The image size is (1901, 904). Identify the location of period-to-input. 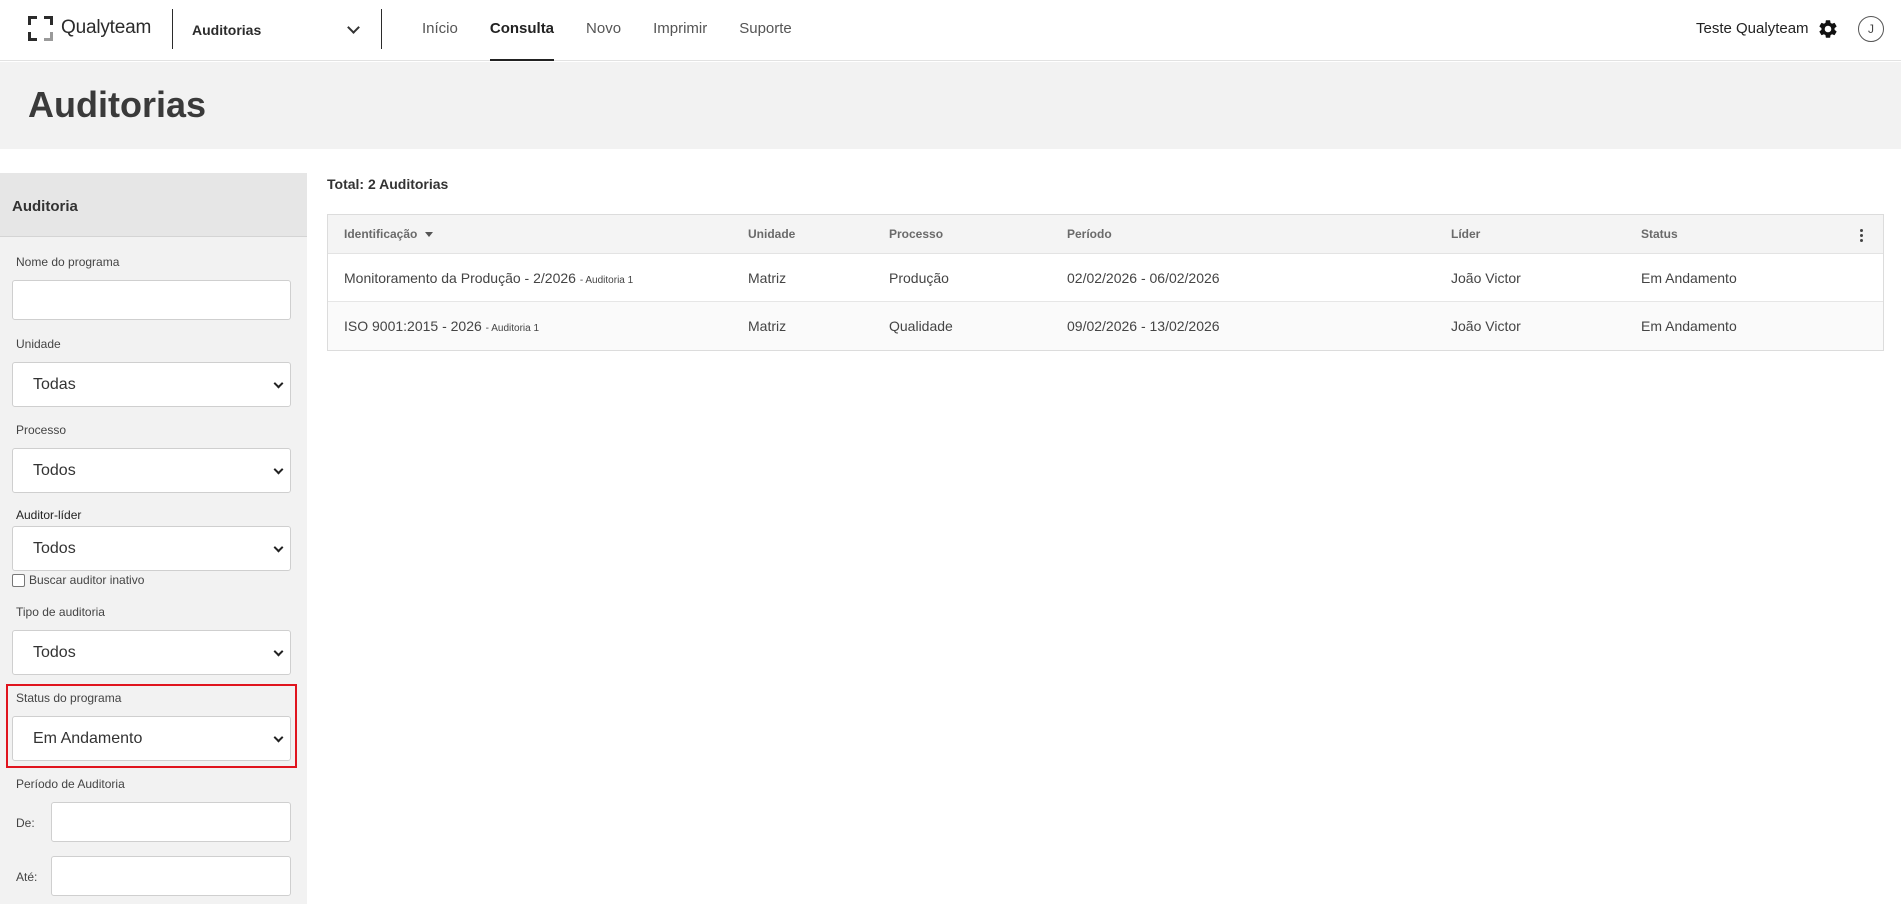
(171, 876).